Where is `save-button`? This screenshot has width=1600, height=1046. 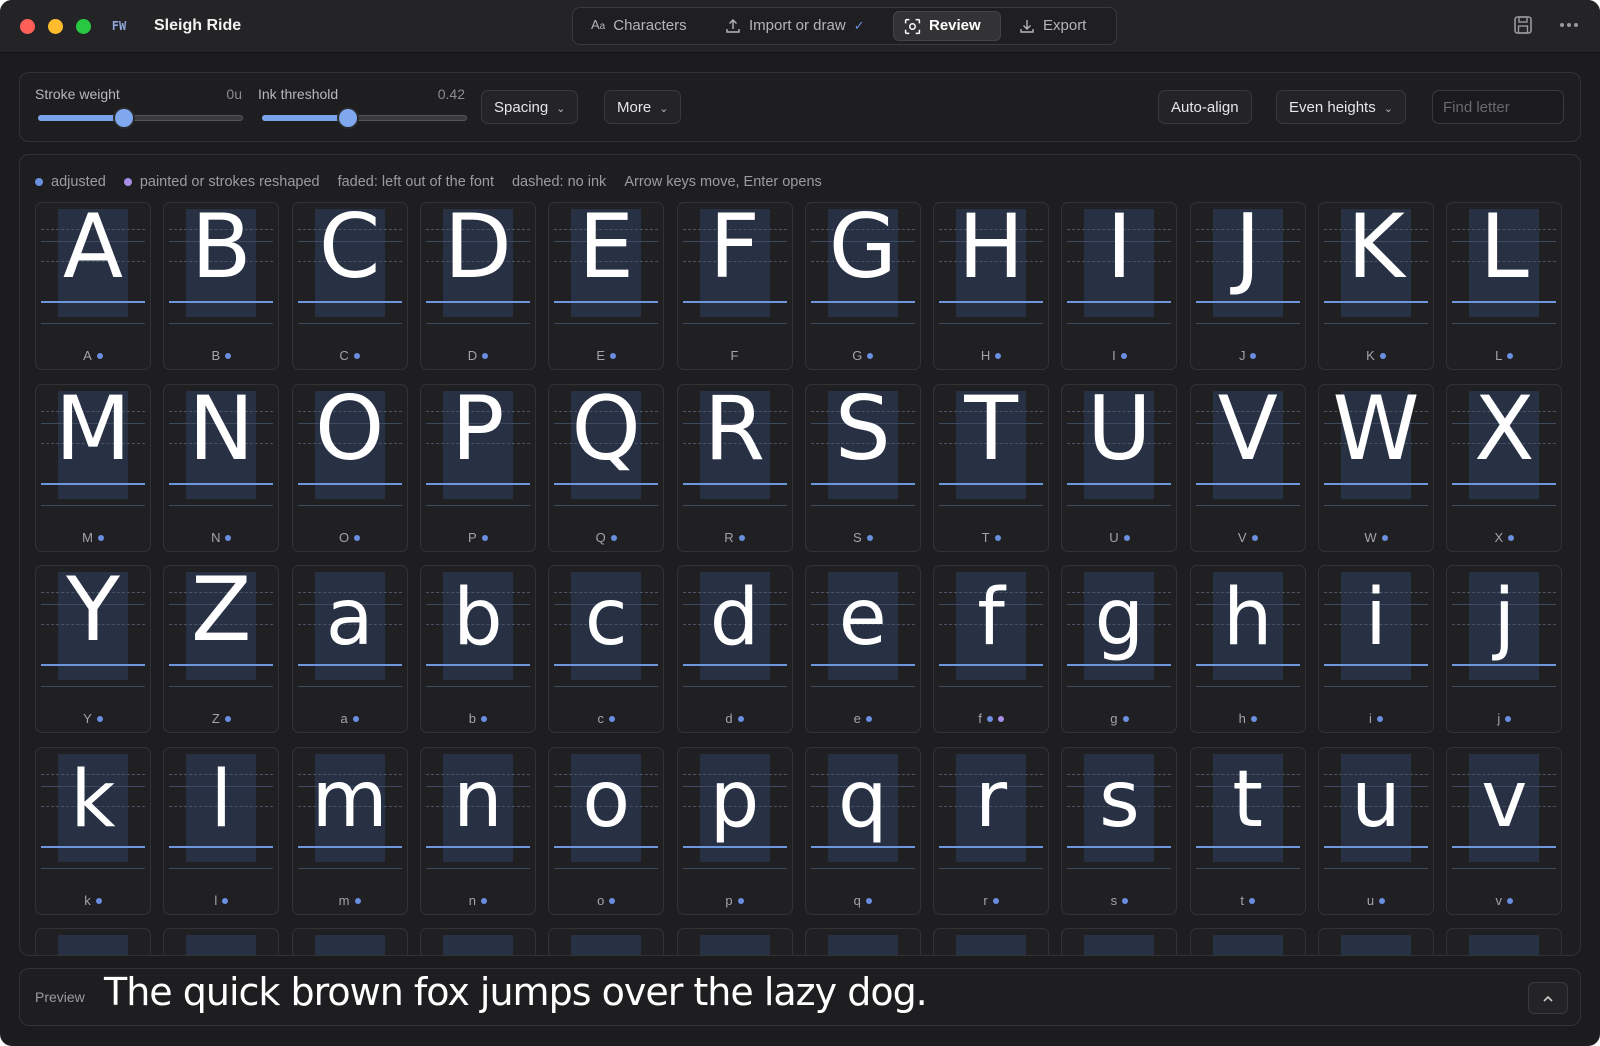
save-button is located at coordinates (1524, 26).